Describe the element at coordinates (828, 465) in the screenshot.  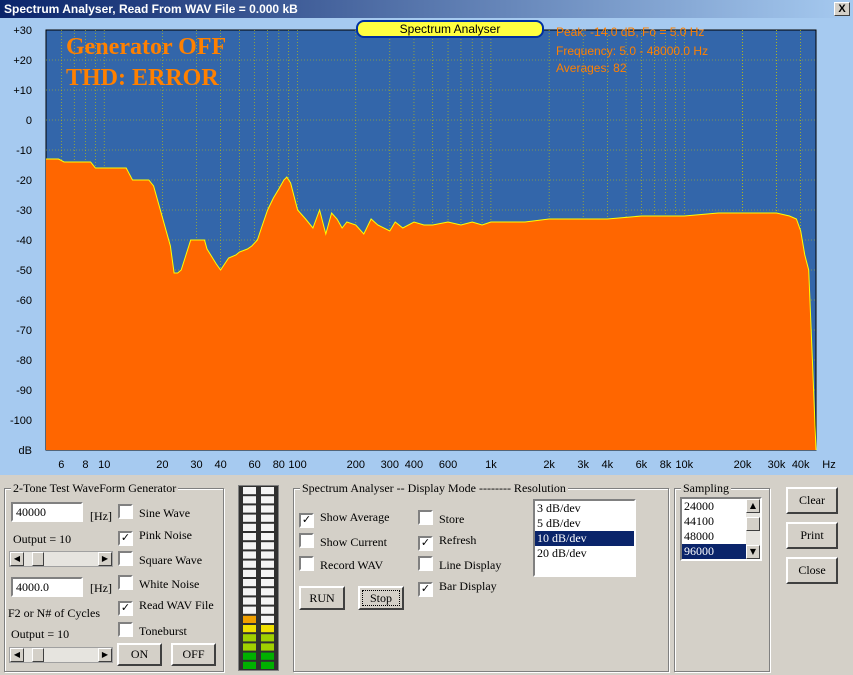
I see `x-axis-unit-label: Hz` at that location.